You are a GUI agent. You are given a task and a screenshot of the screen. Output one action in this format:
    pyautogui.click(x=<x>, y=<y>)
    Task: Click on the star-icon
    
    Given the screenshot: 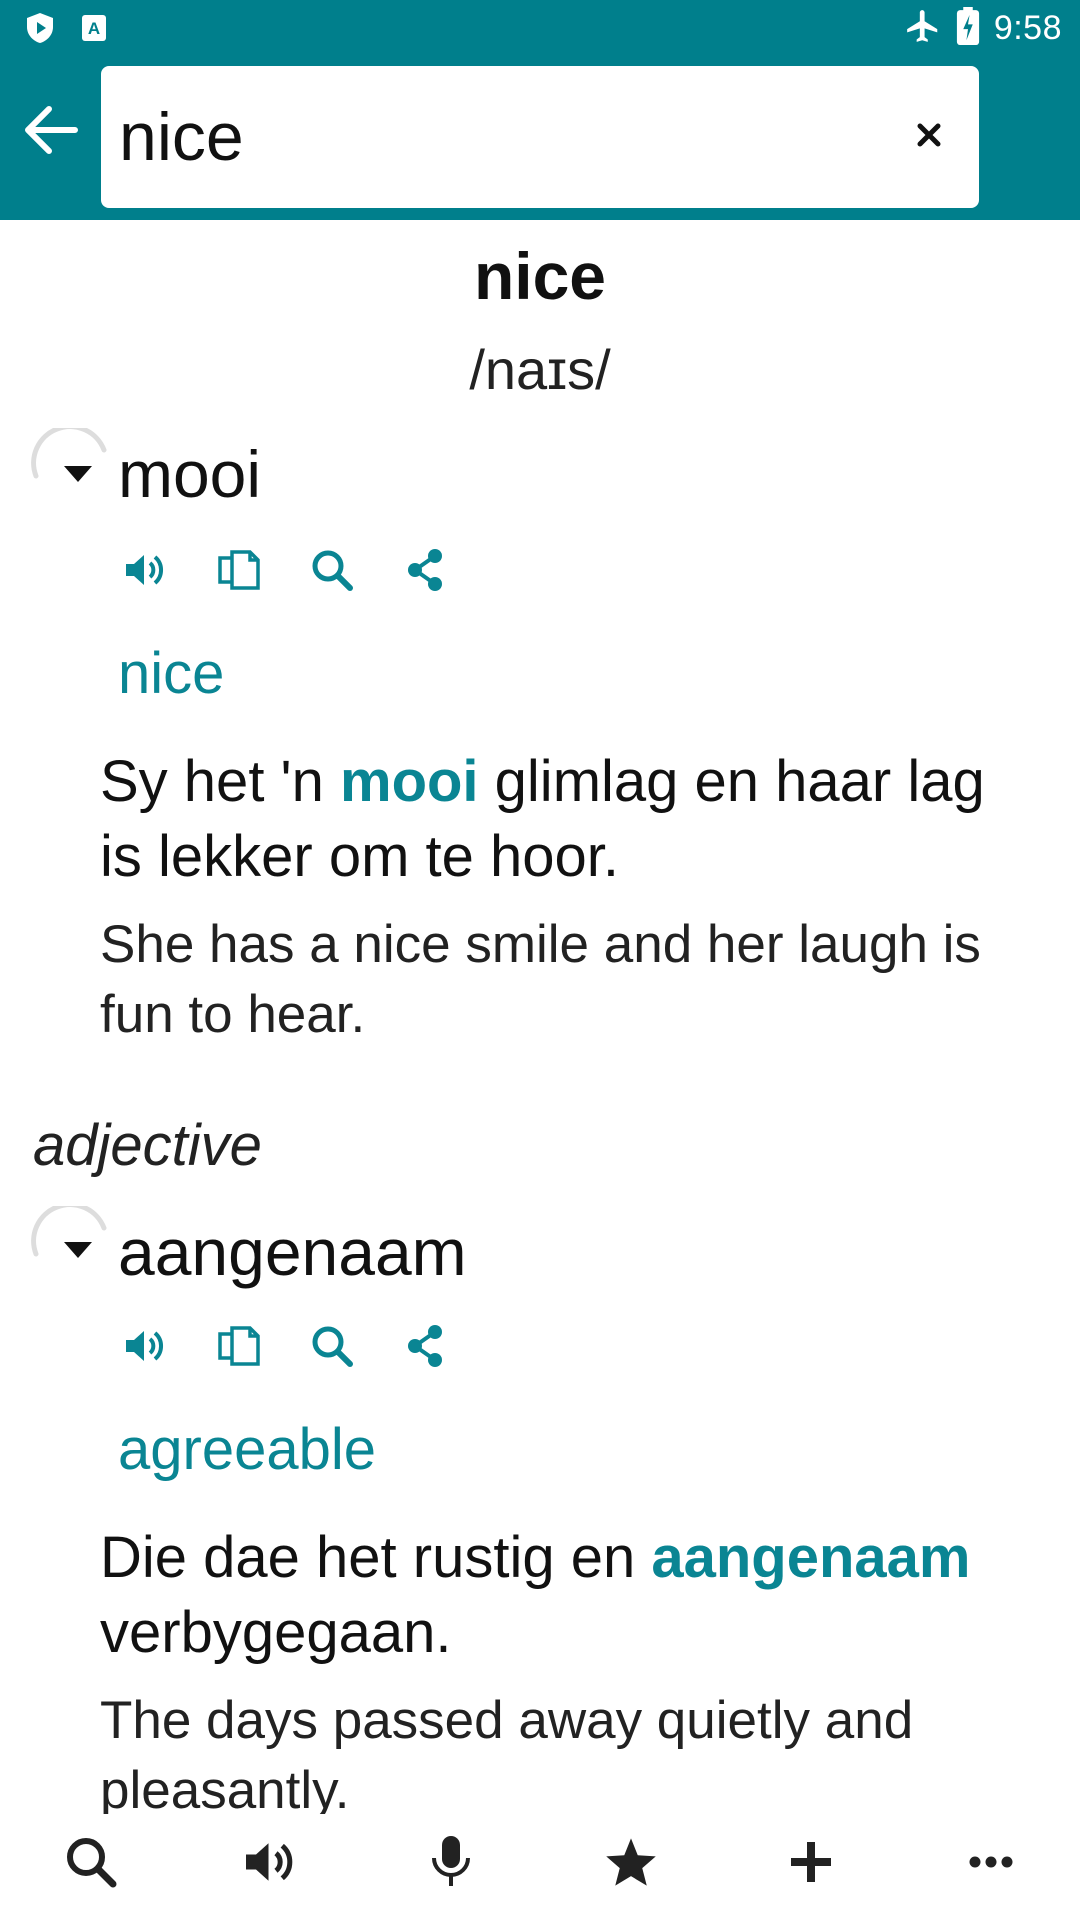 What is the action you would take?
    pyautogui.click(x=631, y=1864)
    